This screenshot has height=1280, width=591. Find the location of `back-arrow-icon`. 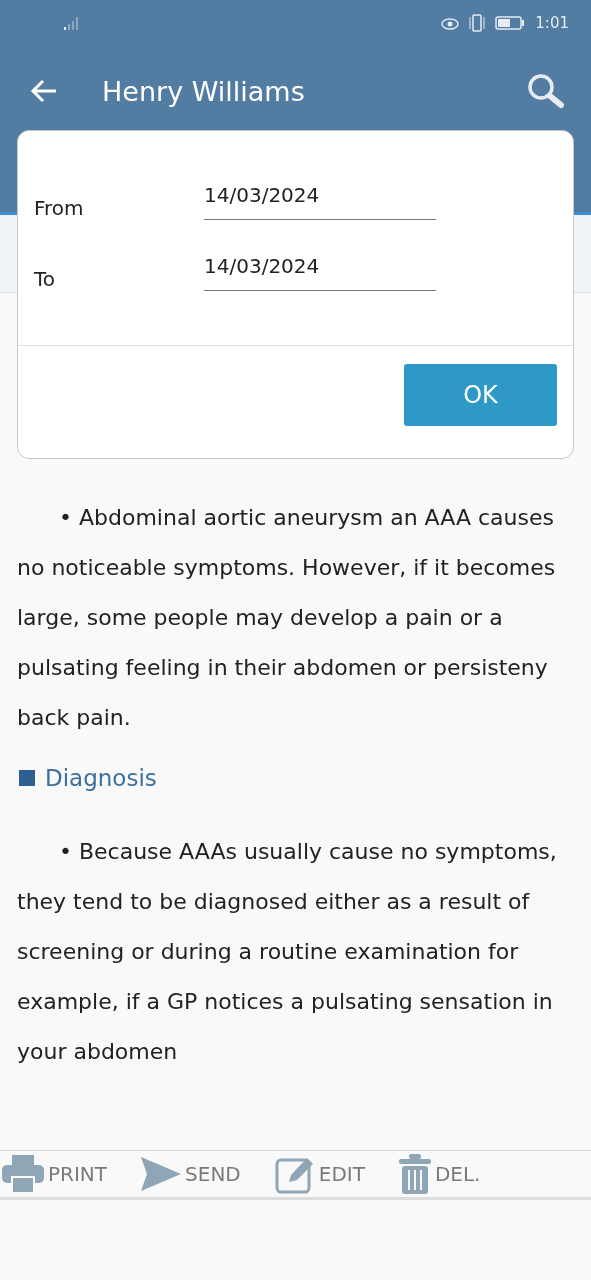

back-arrow-icon is located at coordinates (44, 91).